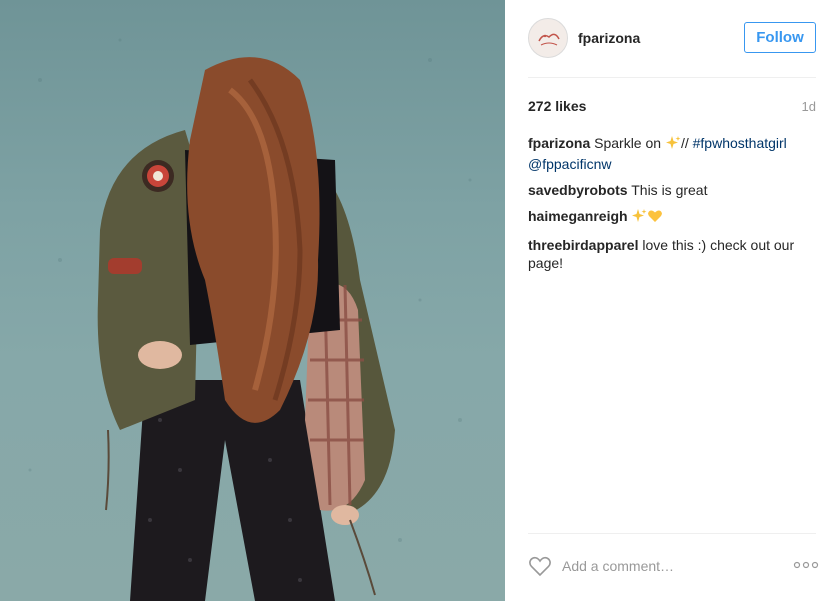 The image size is (839, 601). What do you see at coordinates (540, 566) in the screenshot?
I see `heart-outline-icon` at bounding box center [540, 566].